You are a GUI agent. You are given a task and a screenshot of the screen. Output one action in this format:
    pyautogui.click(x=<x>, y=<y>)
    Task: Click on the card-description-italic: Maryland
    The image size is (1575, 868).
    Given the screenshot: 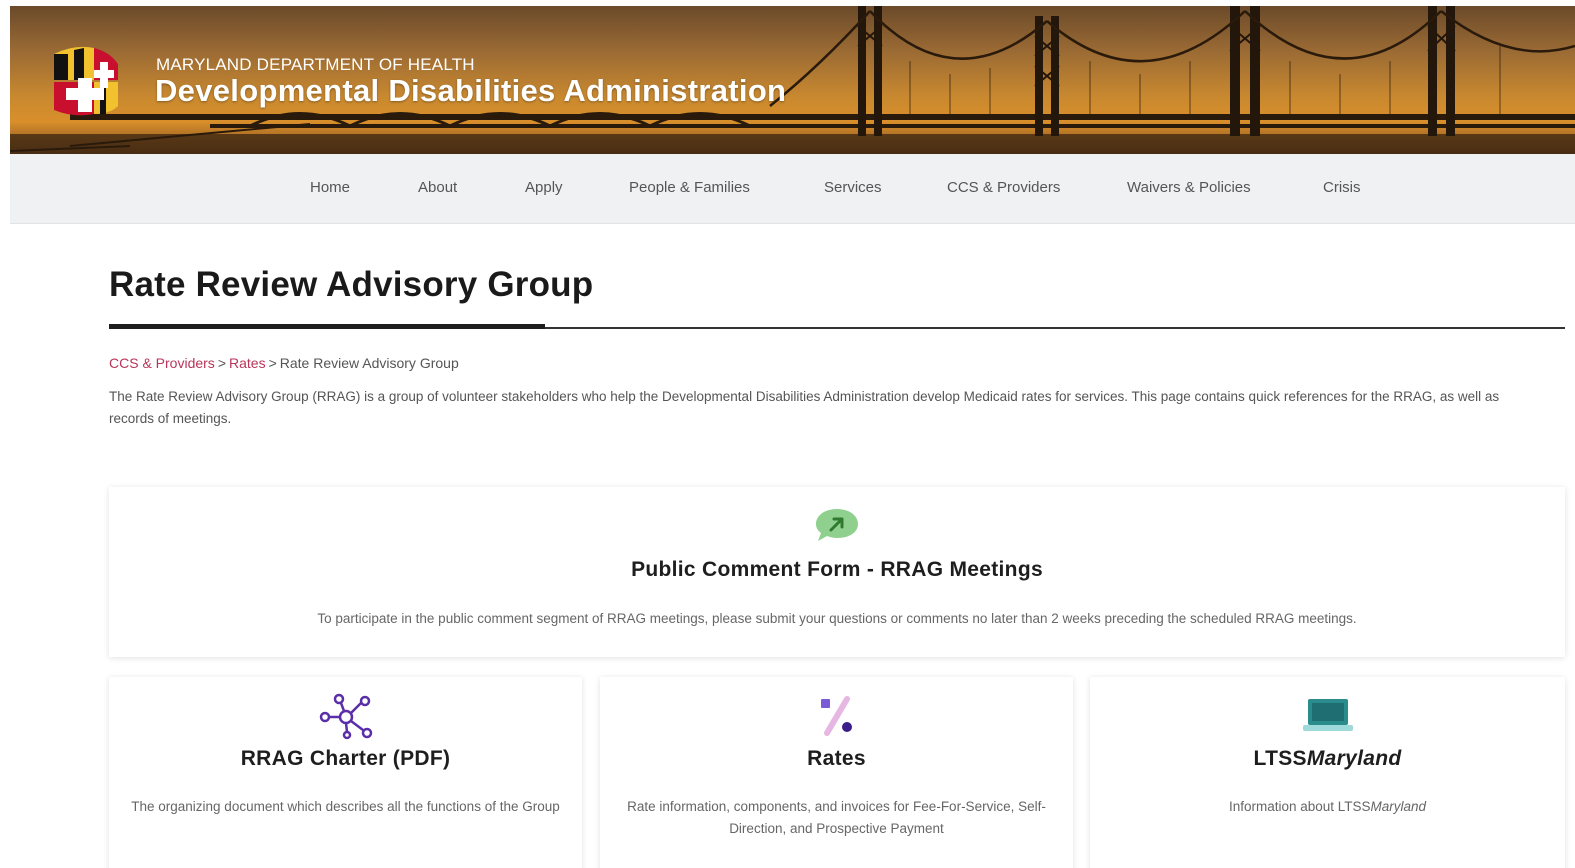 What is the action you would take?
    pyautogui.click(x=1398, y=806)
    